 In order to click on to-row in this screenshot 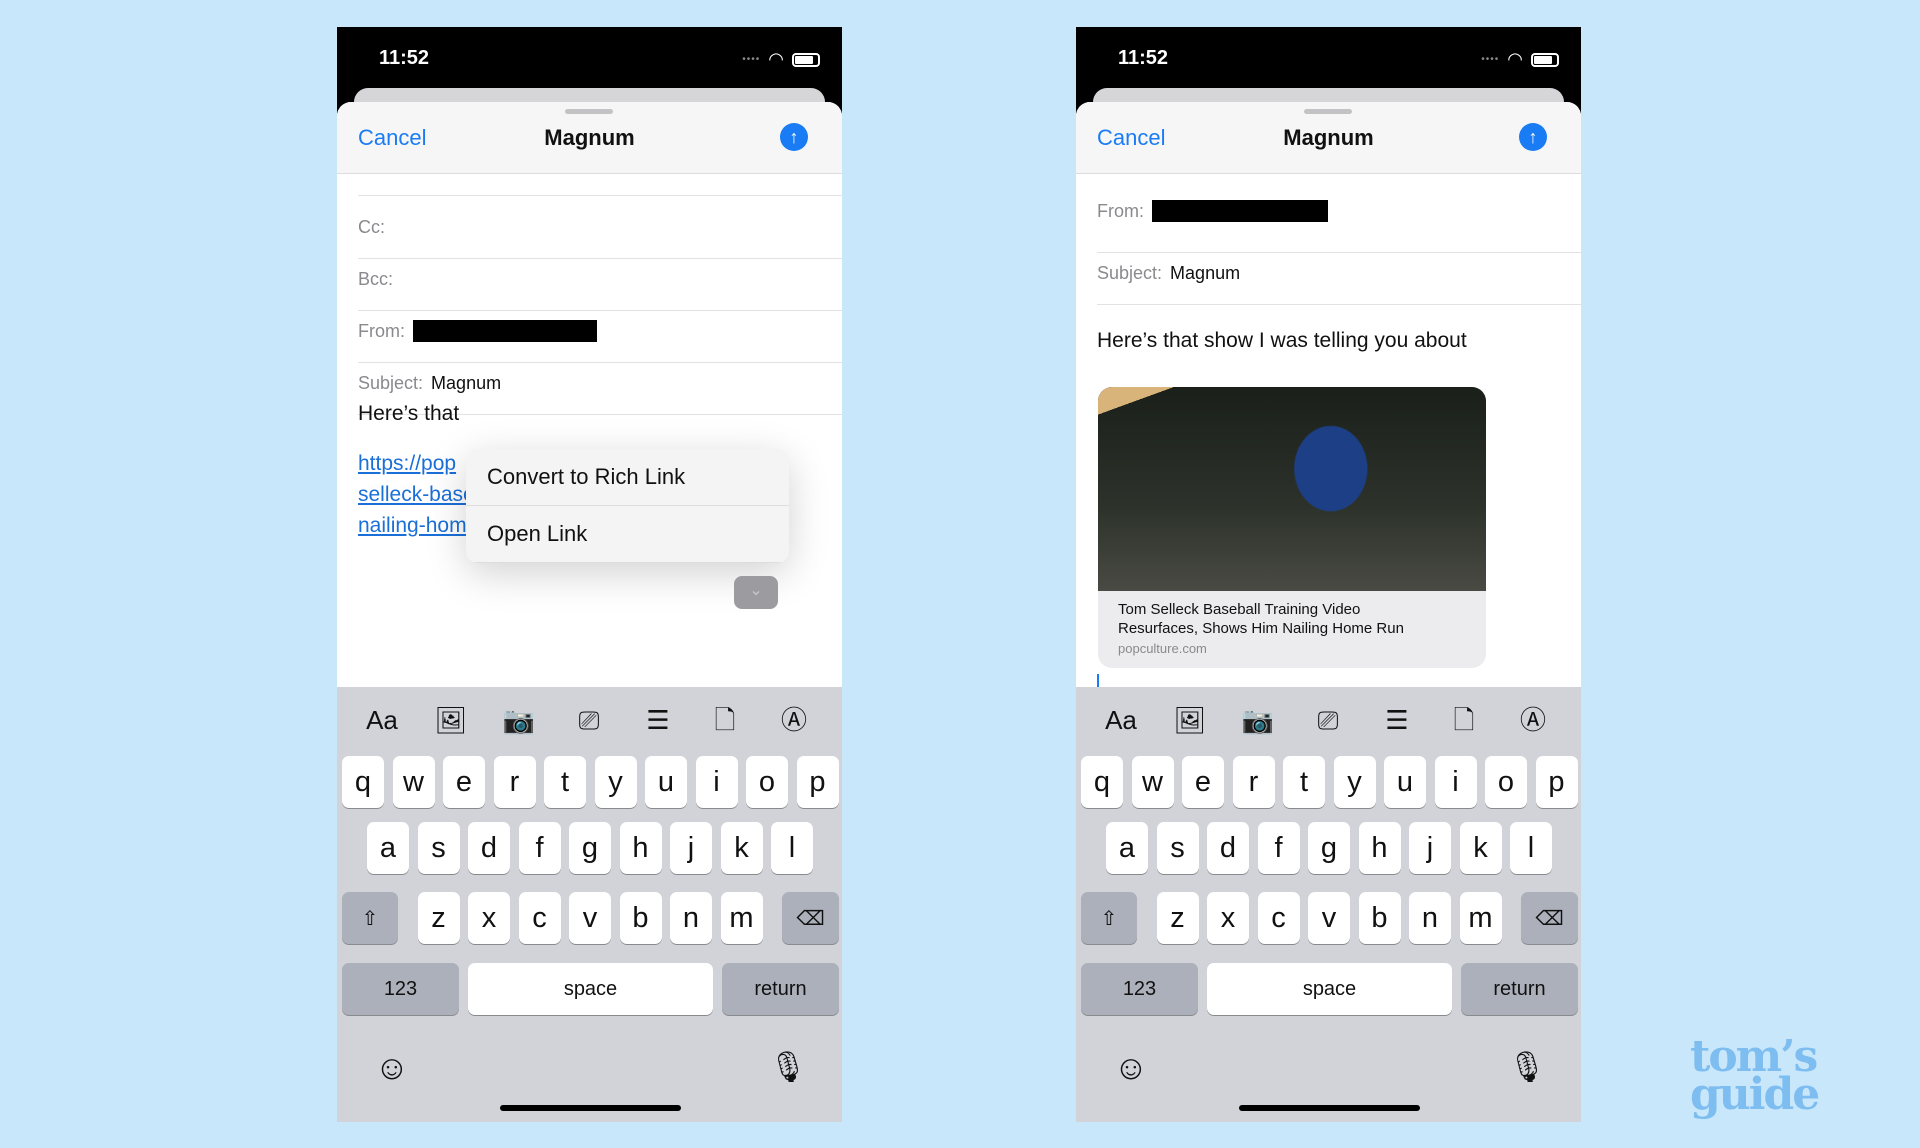, I will do `click(600, 164)`.